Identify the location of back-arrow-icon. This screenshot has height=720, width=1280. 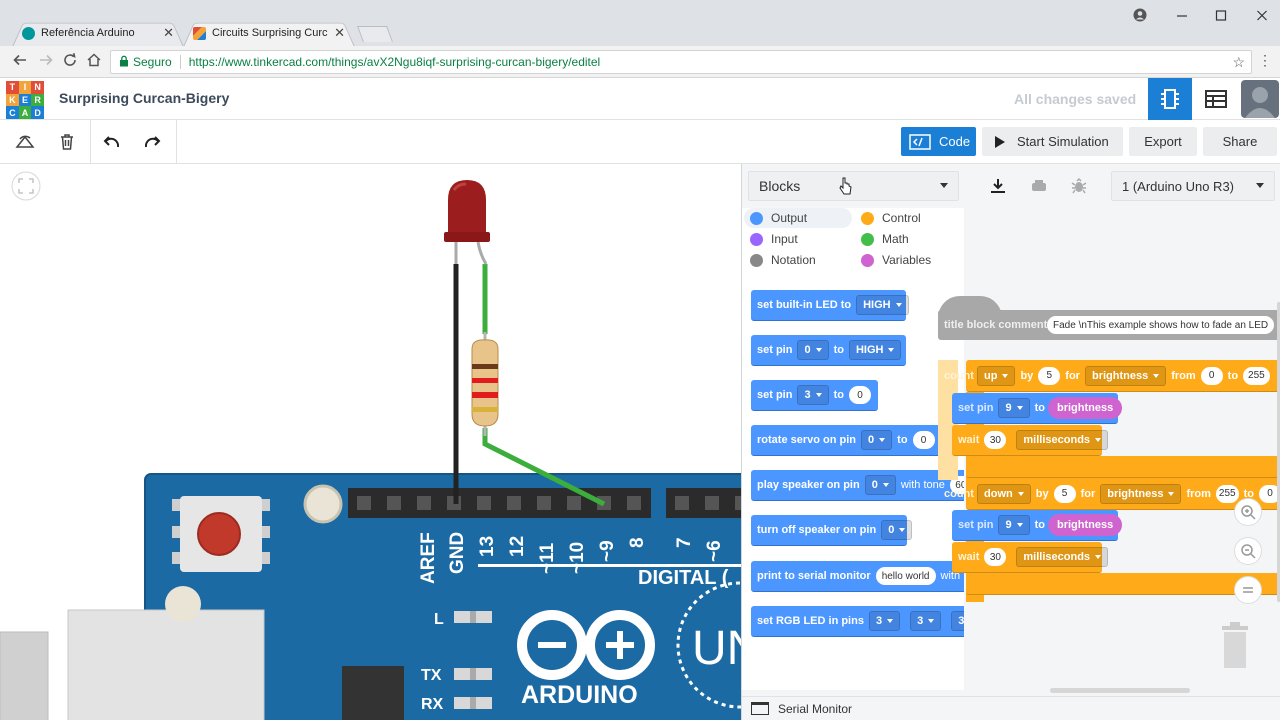
(20, 62).